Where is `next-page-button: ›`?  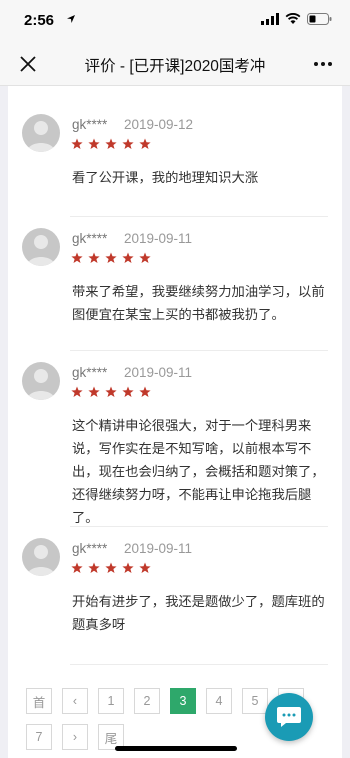 next-page-button: › is located at coordinates (75, 737).